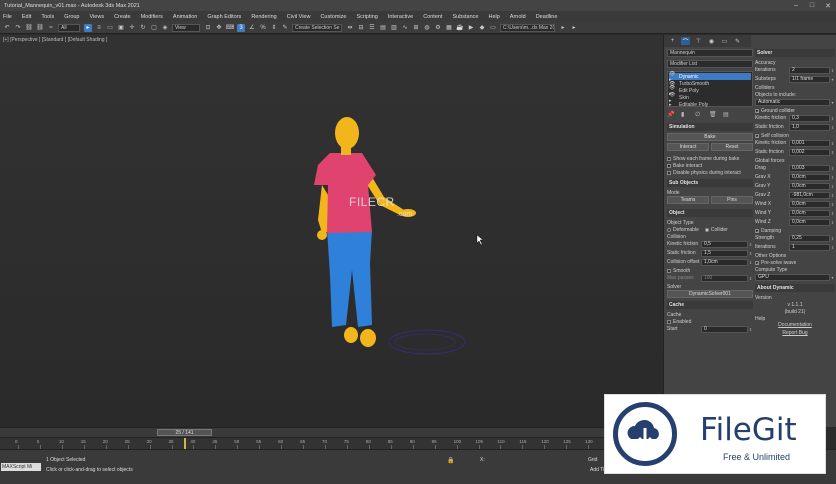 The height and width of the screenshot is (484, 836). Describe the element at coordinates (51, 28) in the screenshot. I see `bind-space-warp-icon: ≈` at that location.